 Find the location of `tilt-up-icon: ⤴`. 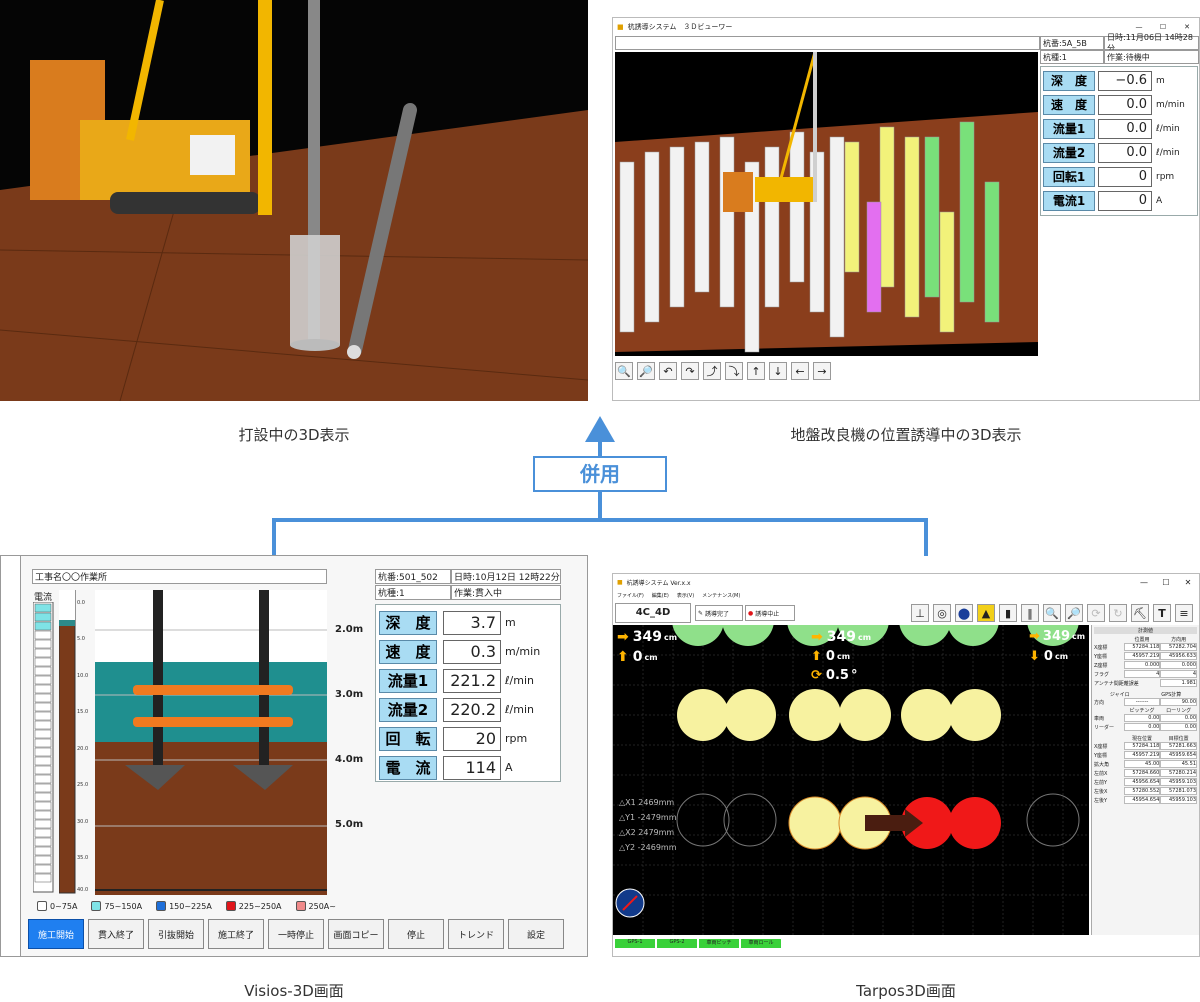

tilt-up-icon: ⤴ is located at coordinates (712, 371).